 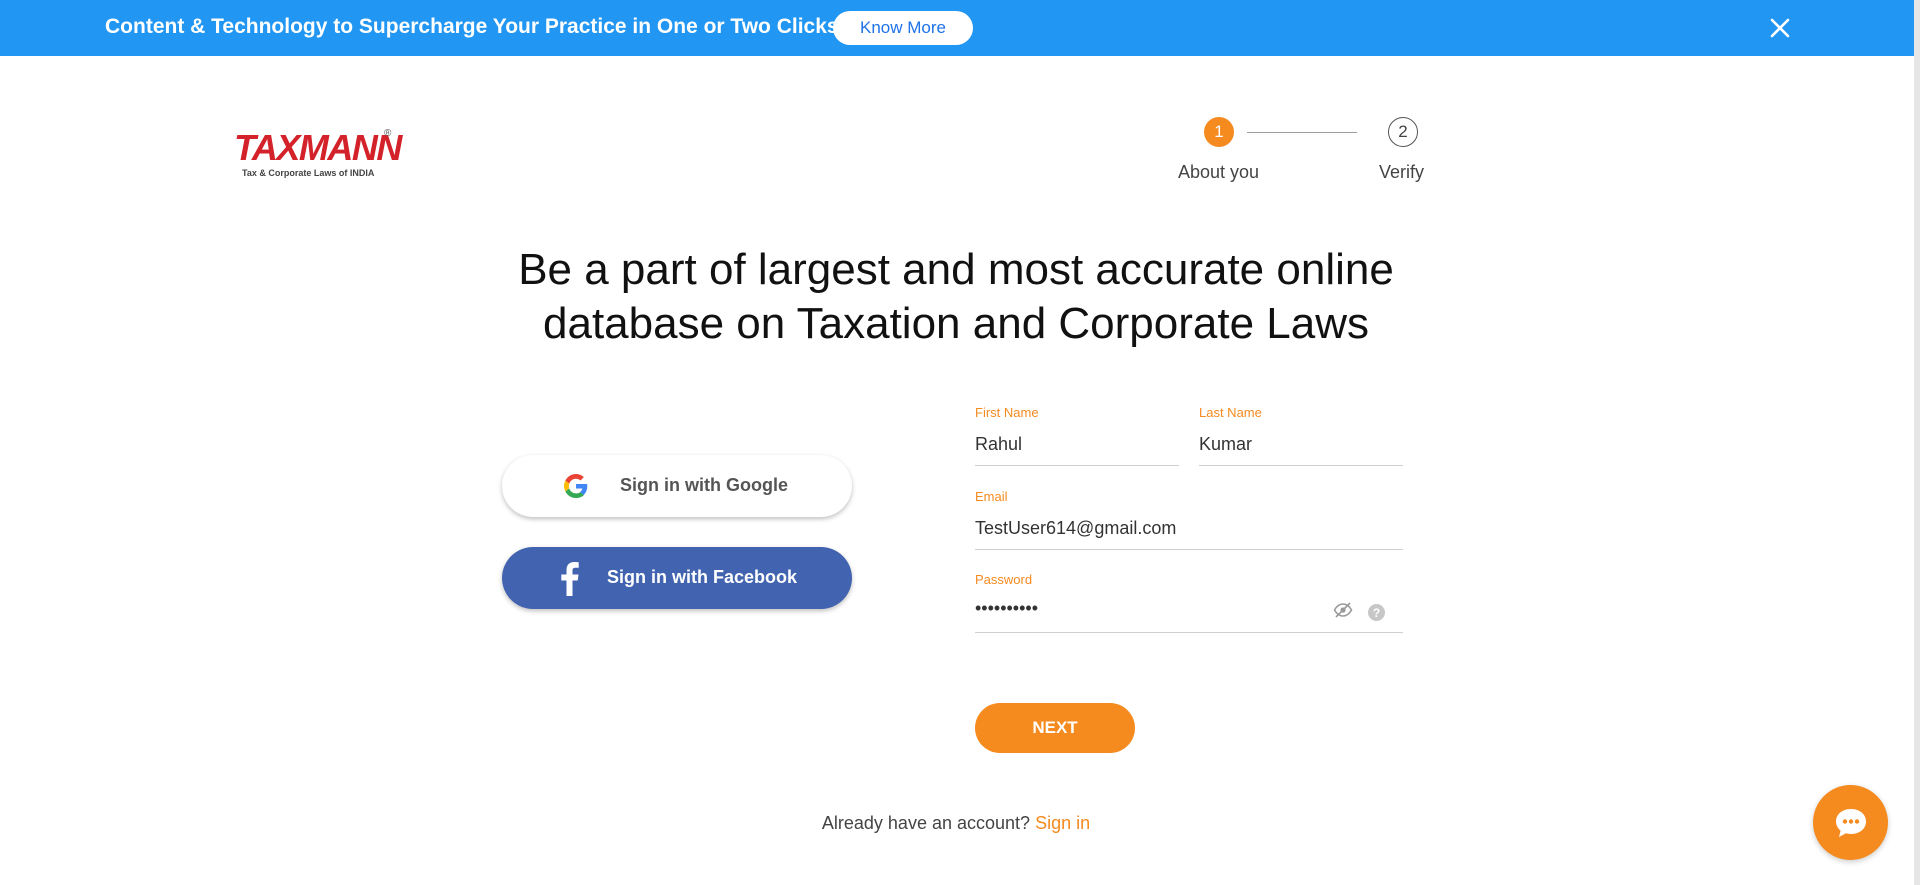 I want to click on eye-off-icon, so click(x=1343, y=610).